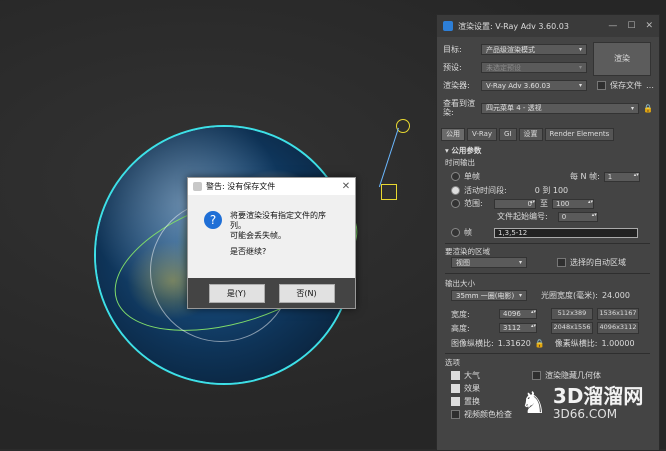 Image resolution: width=666 pixels, height=451 pixels. I want to click on dialog-titlebar: 警告: 没有保存文件 ✕, so click(271, 186).